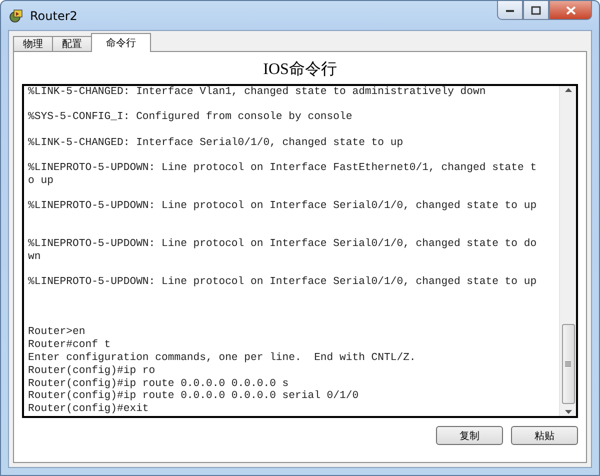 The height and width of the screenshot is (476, 600). I want to click on tab: 物理, so click(33, 44).